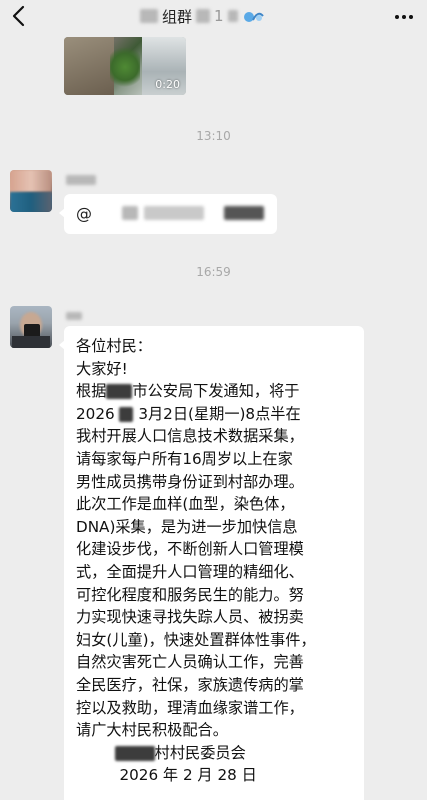 This screenshot has height=800, width=427. I want to click on chat-title-suffix: 1, so click(219, 16).